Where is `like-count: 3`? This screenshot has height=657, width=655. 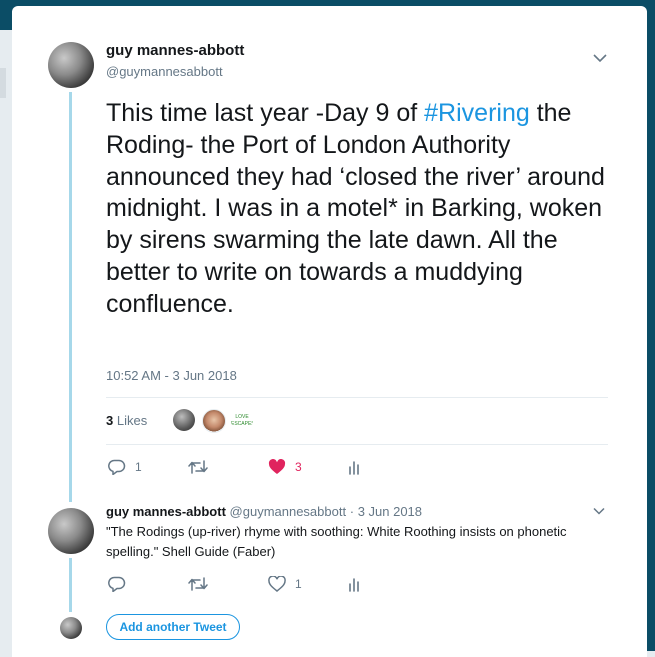
like-count: 3 is located at coordinates (298, 467).